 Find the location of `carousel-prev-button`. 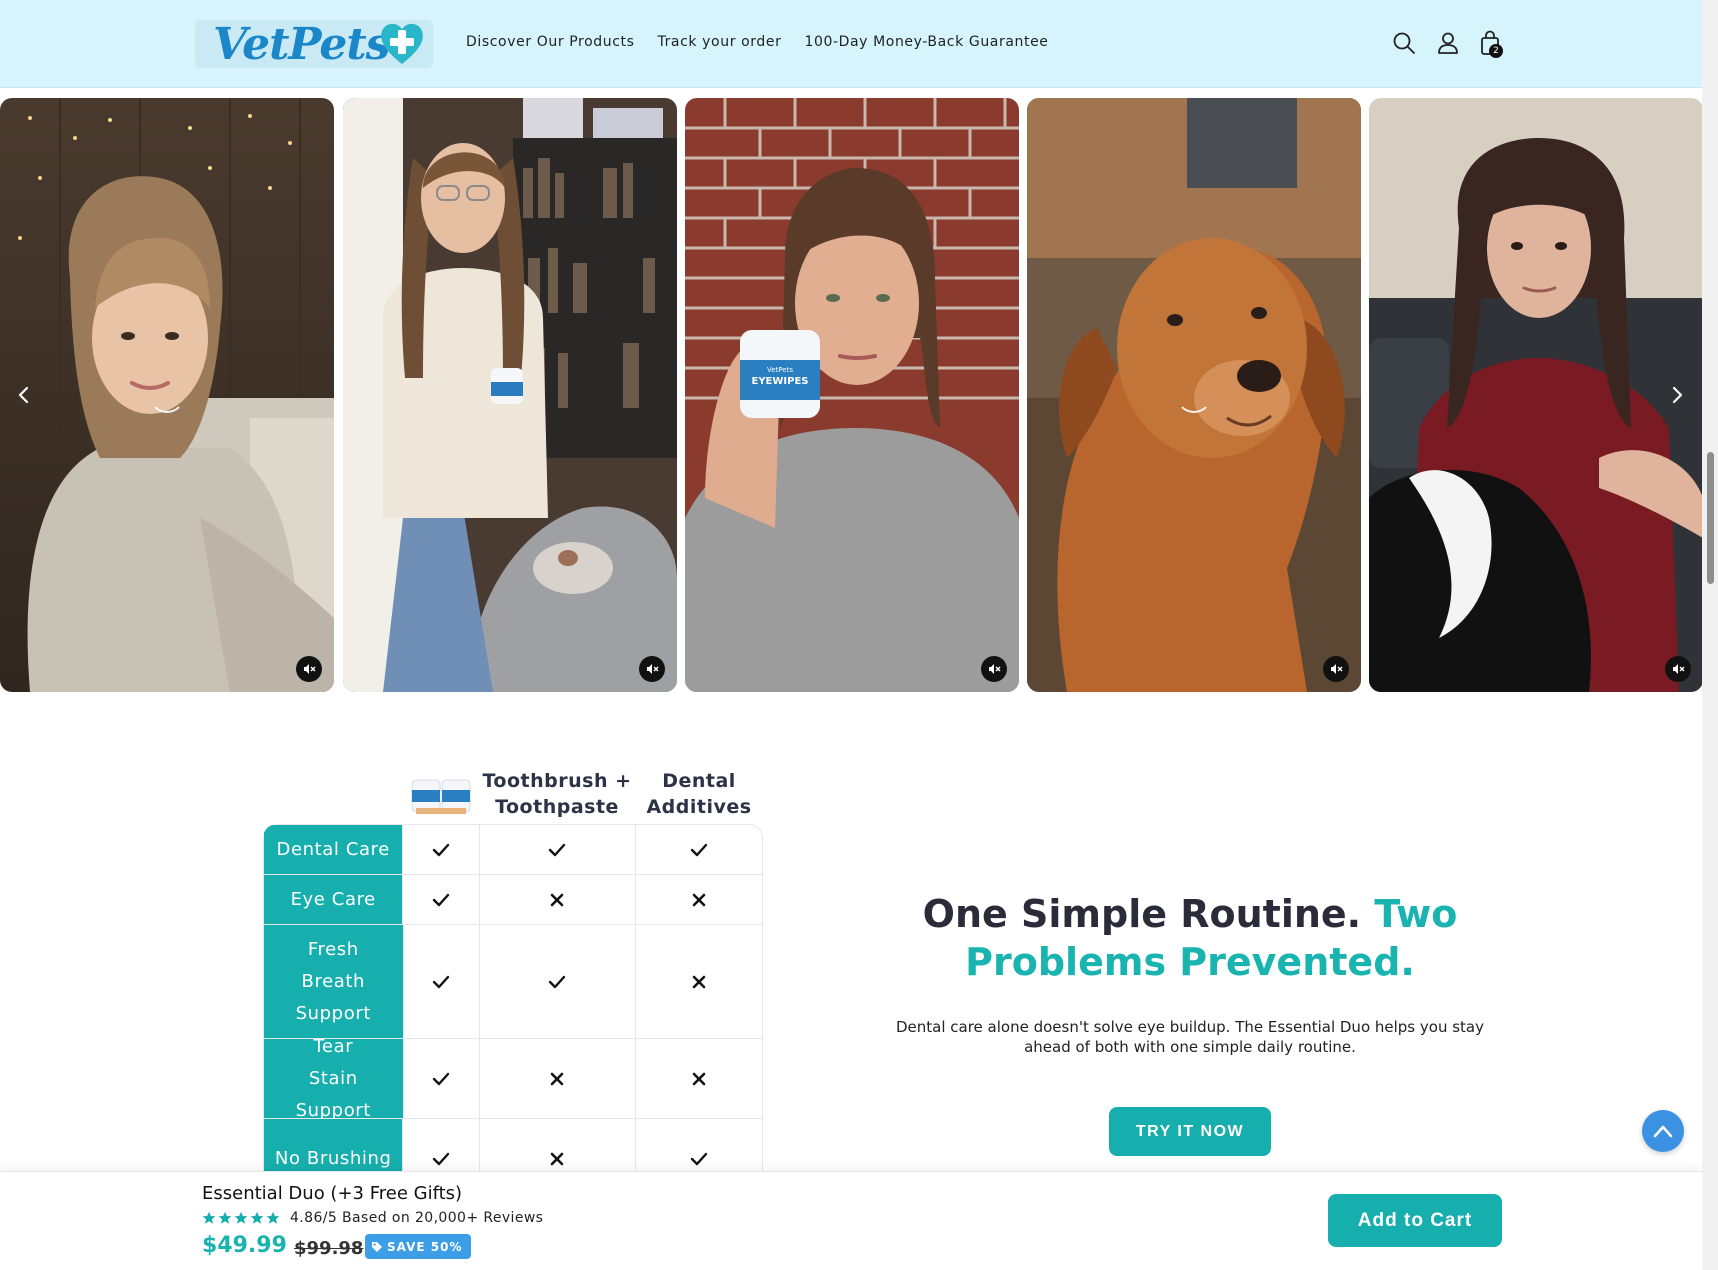

carousel-prev-button is located at coordinates (23, 395).